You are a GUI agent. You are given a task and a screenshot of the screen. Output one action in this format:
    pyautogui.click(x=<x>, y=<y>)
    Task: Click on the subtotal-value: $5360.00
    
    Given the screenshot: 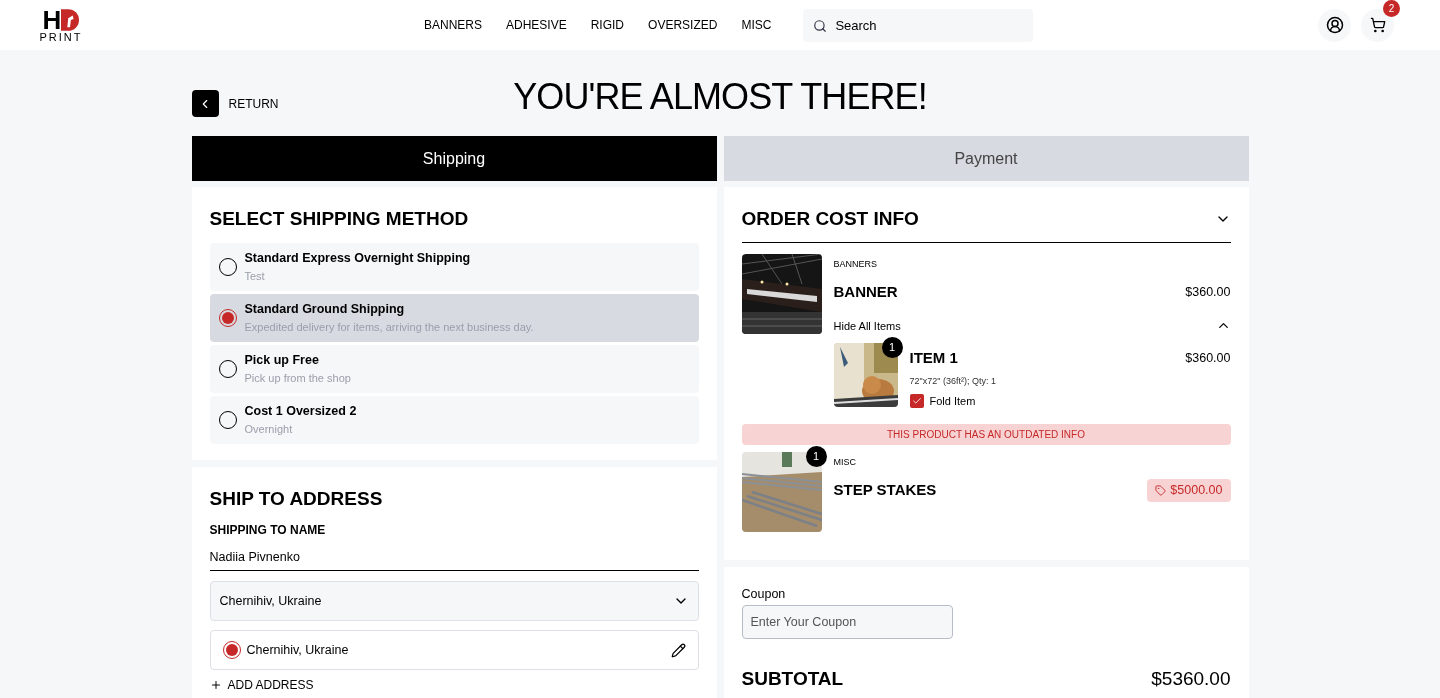 What is the action you would take?
    pyautogui.click(x=1191, y=679)
    